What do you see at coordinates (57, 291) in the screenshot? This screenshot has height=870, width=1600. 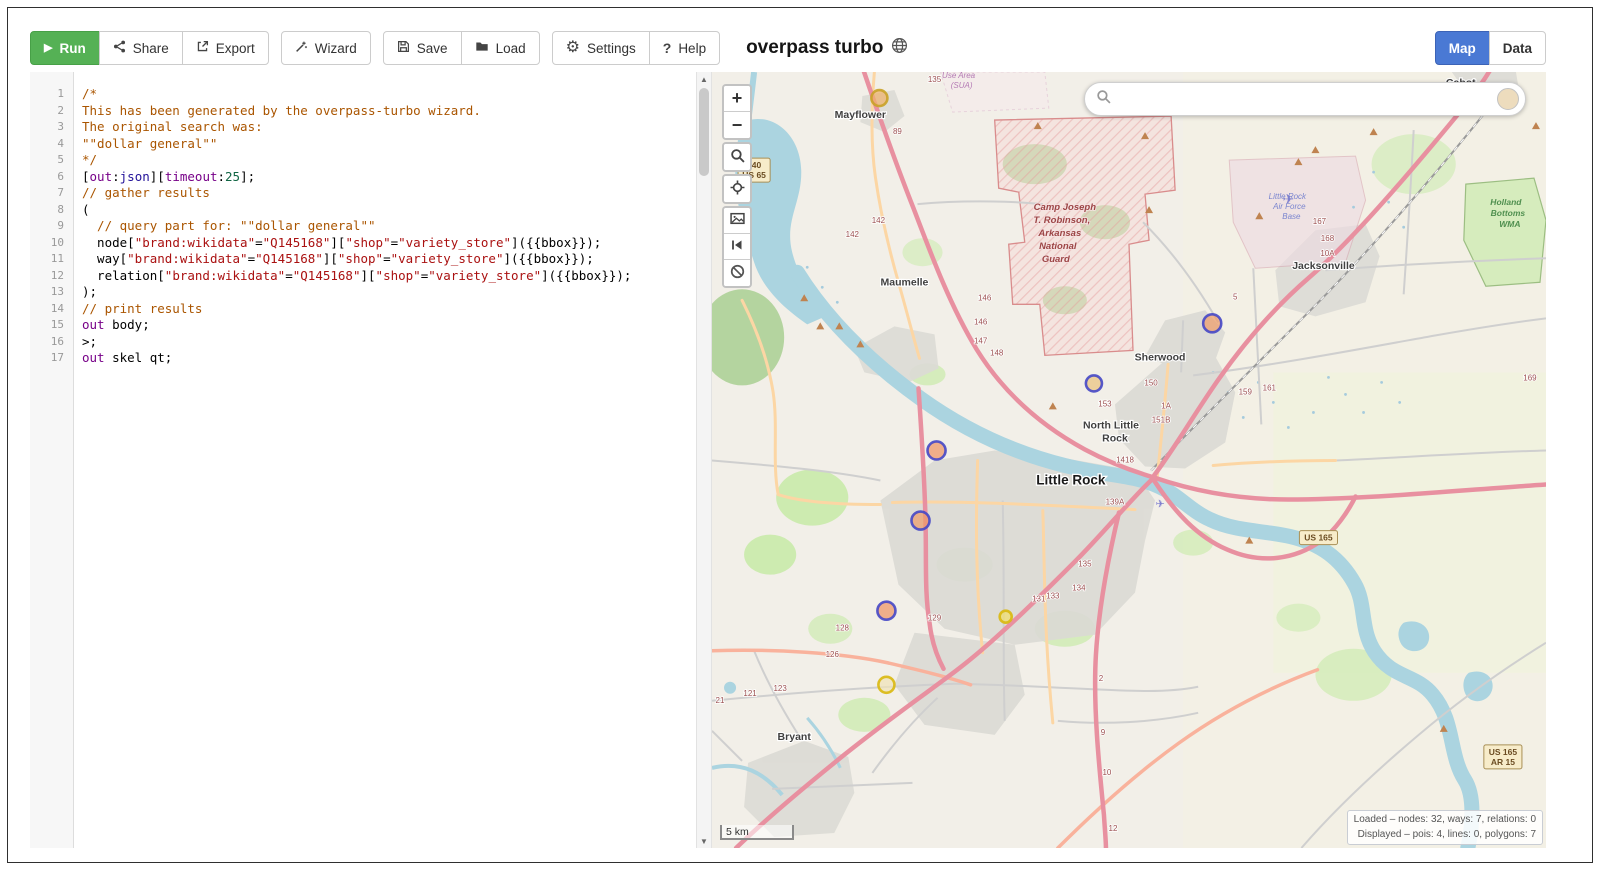 I see `line-number: 13` at bounding box center [57, 291].